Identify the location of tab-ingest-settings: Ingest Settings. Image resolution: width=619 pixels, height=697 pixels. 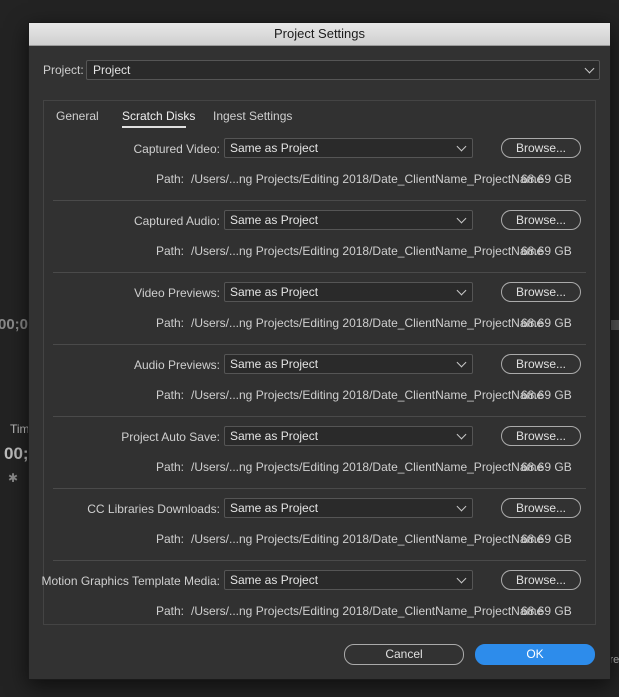
(252, 116).